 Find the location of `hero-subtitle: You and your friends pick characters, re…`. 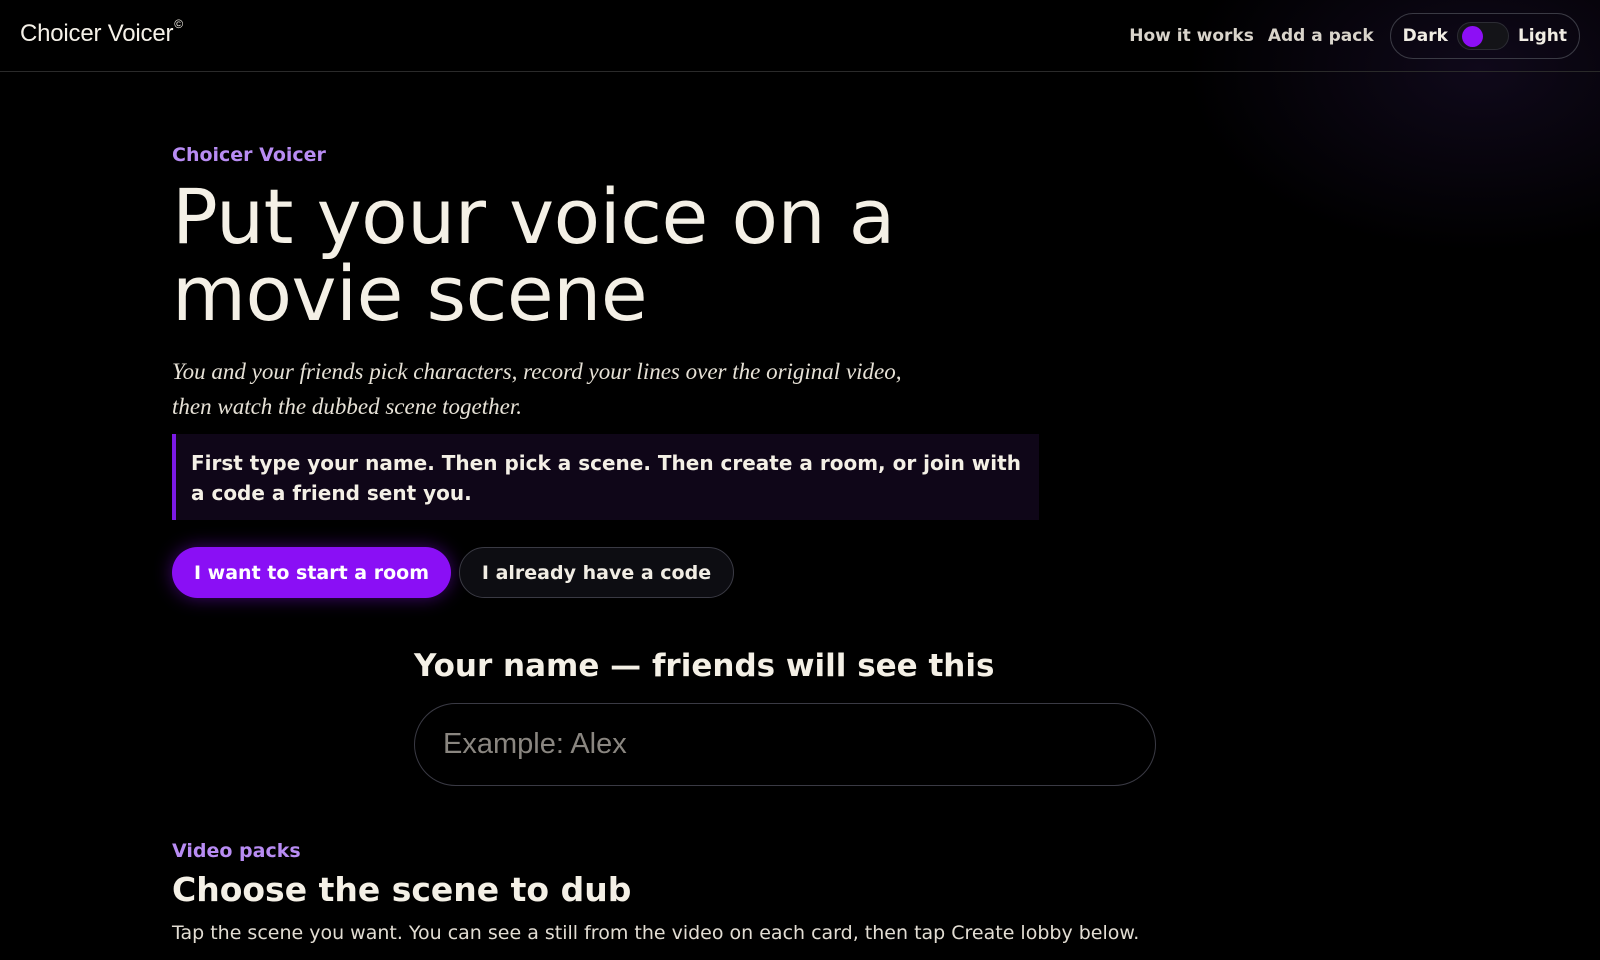

hero-subtitle: You and your friends pick characters, re… is located at coordinates (537, 389).